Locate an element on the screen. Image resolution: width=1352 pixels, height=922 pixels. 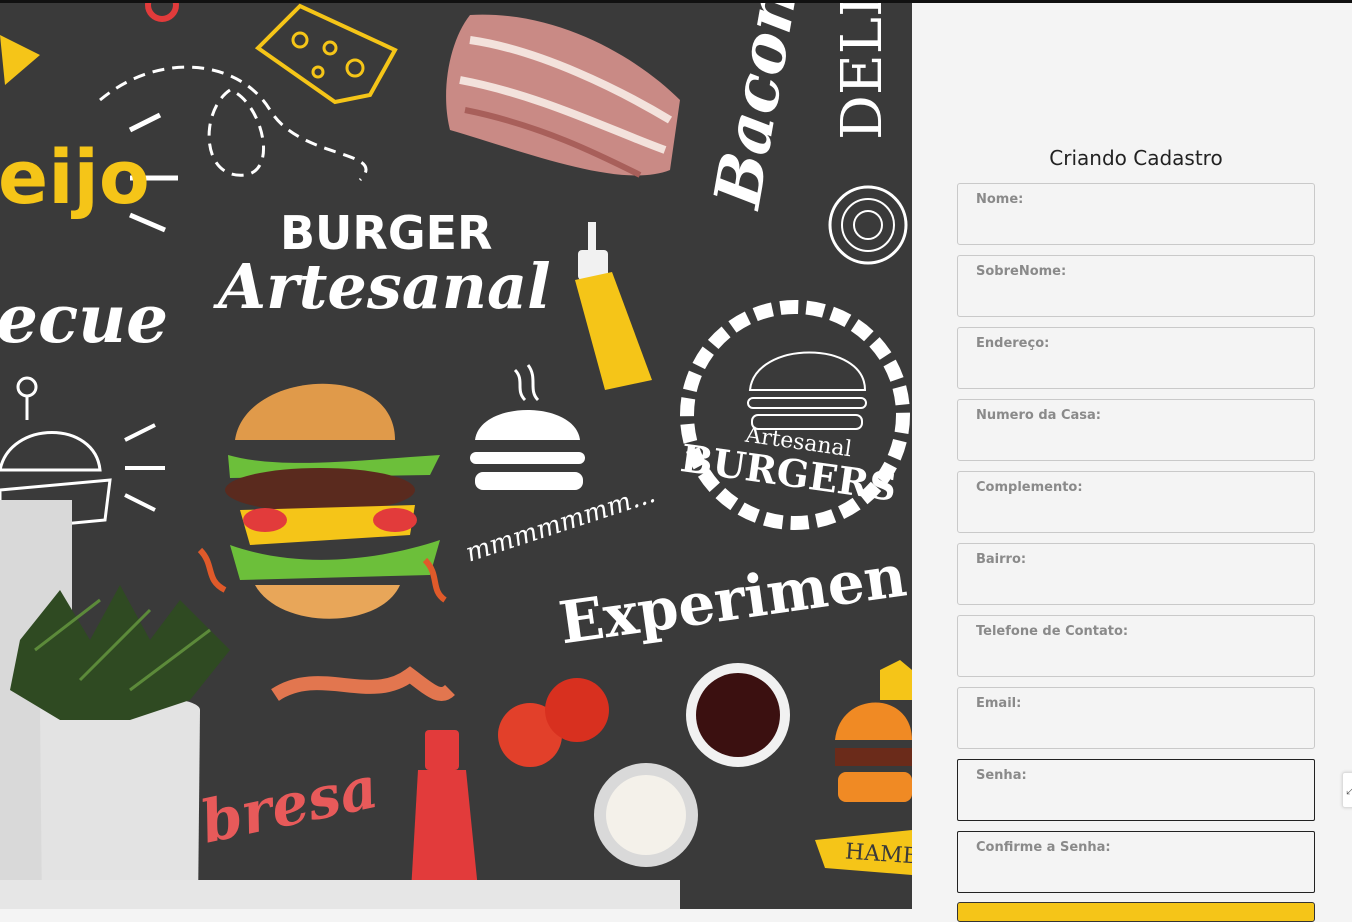
spiral-doodle is located at coordinates (868, 225).